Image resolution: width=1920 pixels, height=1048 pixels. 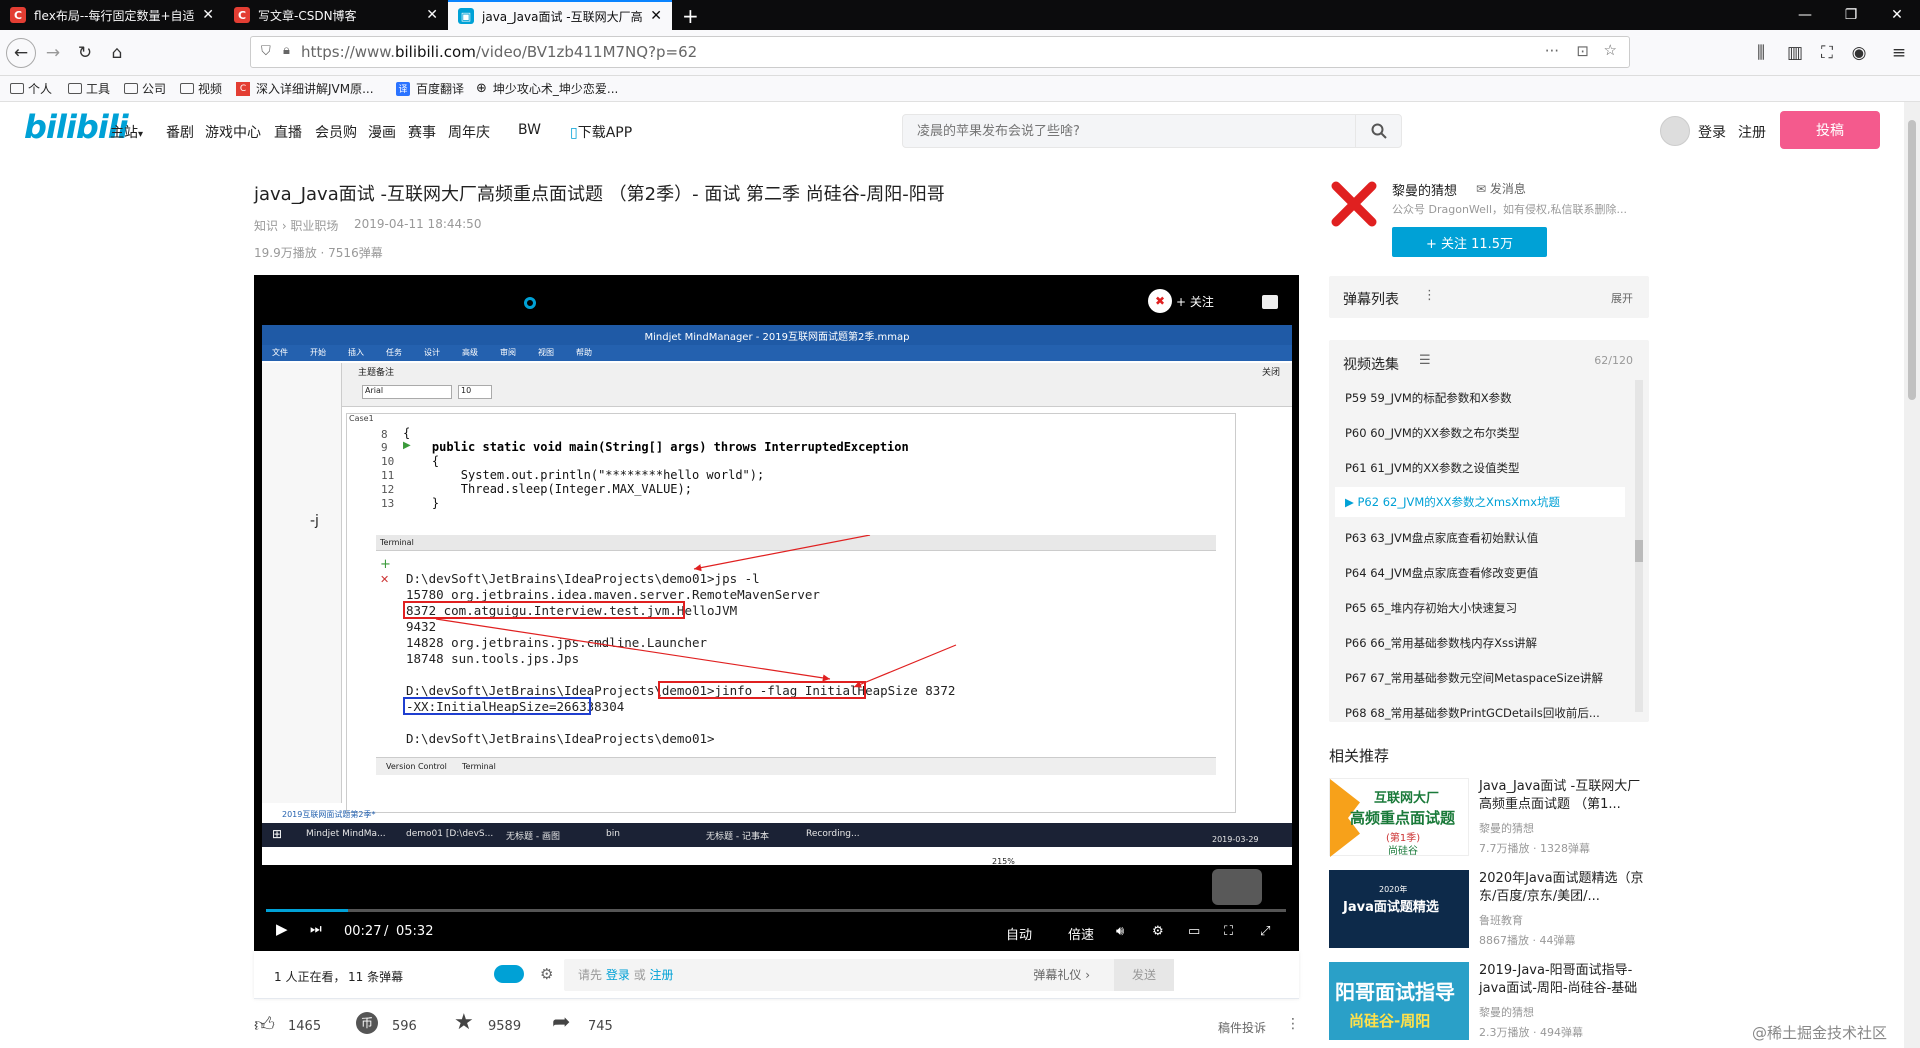 What do you see at coordinates (1242, 1027) in the screenshot?
I see `report-link: 稿件投诉` at bounding box center [1242, 1027].